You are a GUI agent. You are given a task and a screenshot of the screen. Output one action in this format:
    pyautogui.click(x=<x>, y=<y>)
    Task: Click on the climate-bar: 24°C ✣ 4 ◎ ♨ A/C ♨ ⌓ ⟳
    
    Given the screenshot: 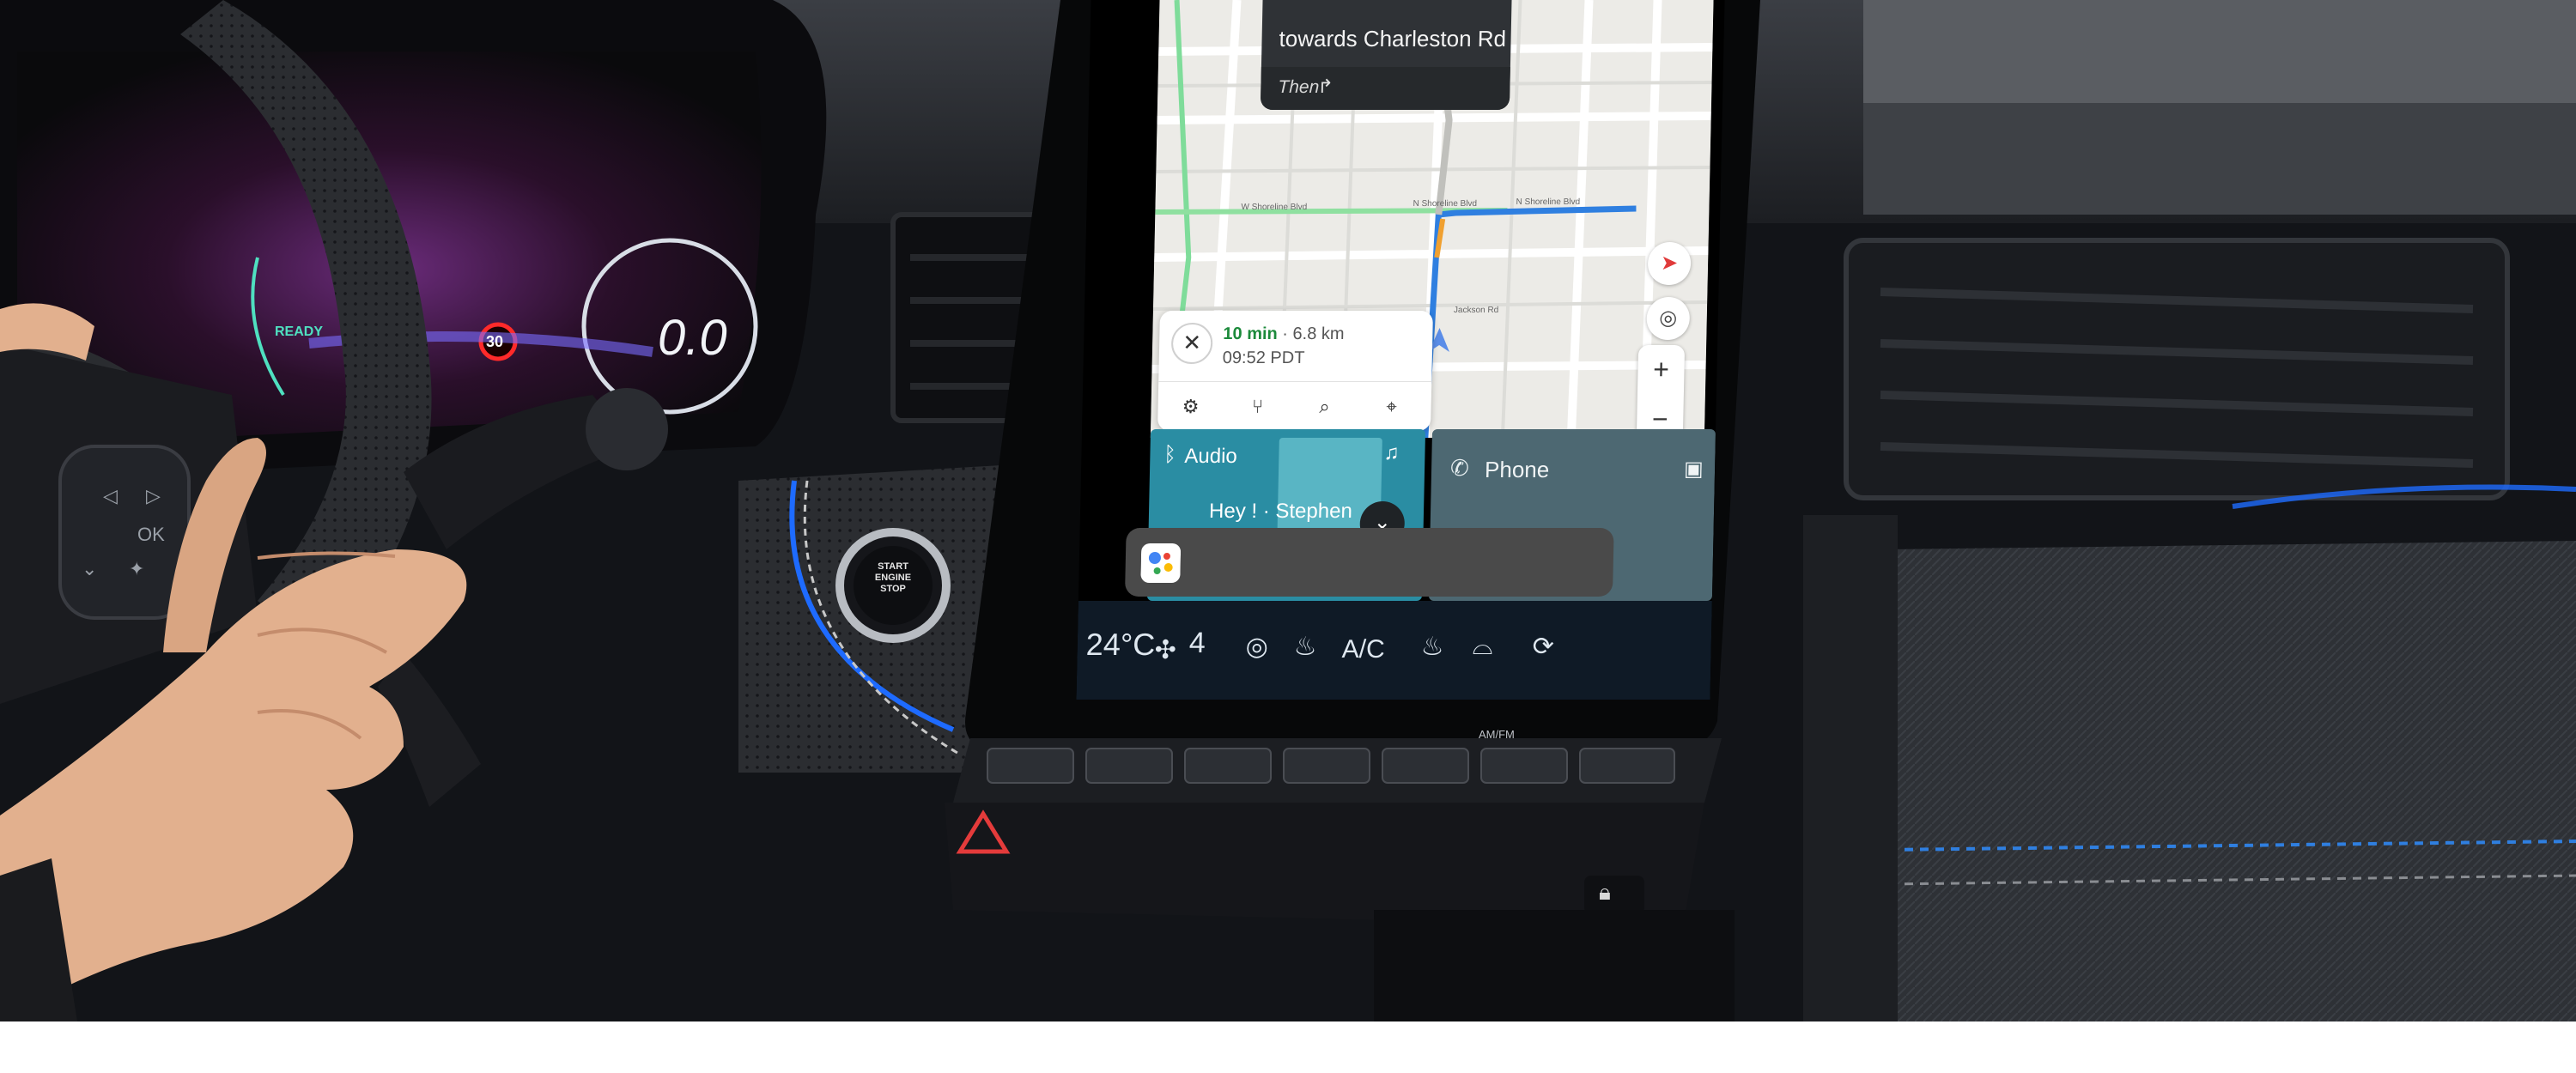 What is the action you would take?
    pyautogui.click(x=1394, y=650)
    